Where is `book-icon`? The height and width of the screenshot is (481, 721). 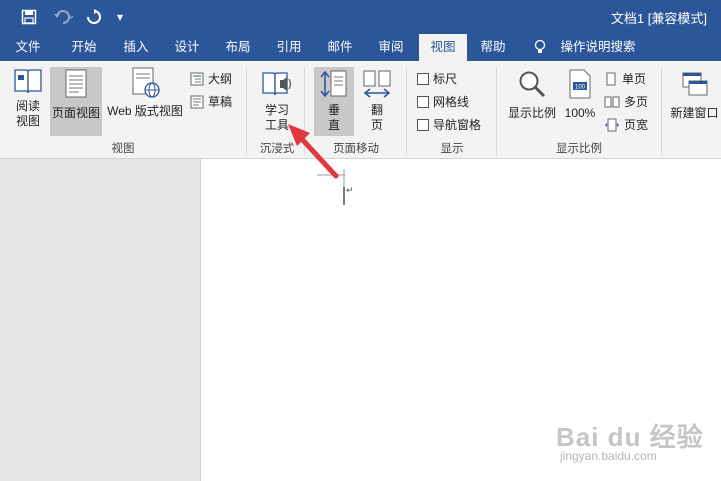
book-icon is located at coordinates (28, 81).